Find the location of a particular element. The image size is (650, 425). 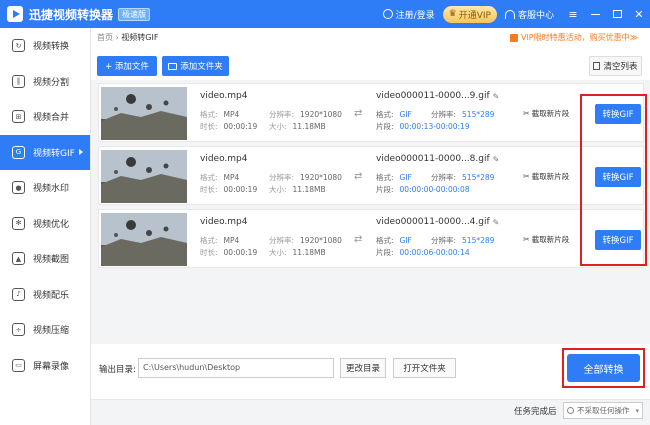

output-file-name: video000011-0000...8.gif ✎ is located at coordinates (437, 159).